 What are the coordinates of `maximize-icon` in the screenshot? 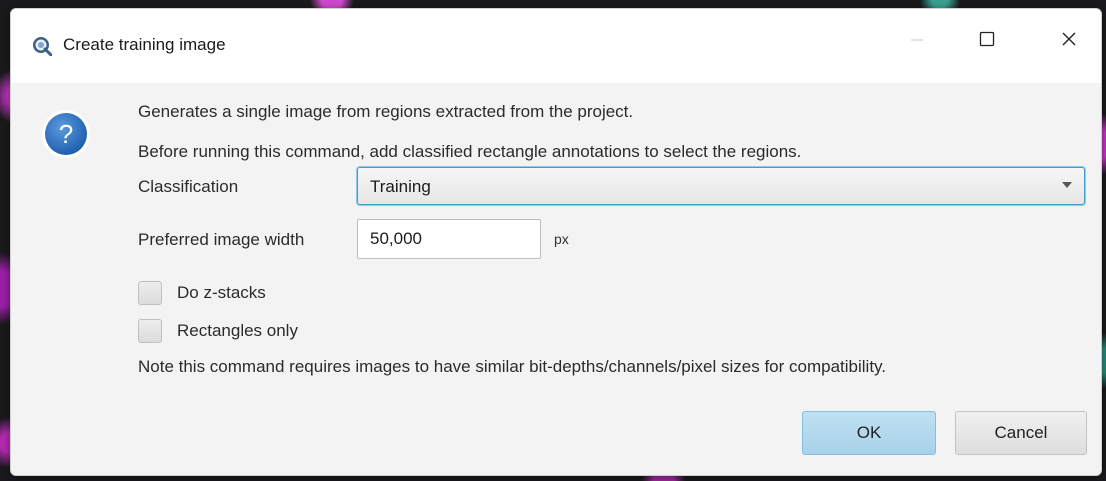 It's located at (987, 41).